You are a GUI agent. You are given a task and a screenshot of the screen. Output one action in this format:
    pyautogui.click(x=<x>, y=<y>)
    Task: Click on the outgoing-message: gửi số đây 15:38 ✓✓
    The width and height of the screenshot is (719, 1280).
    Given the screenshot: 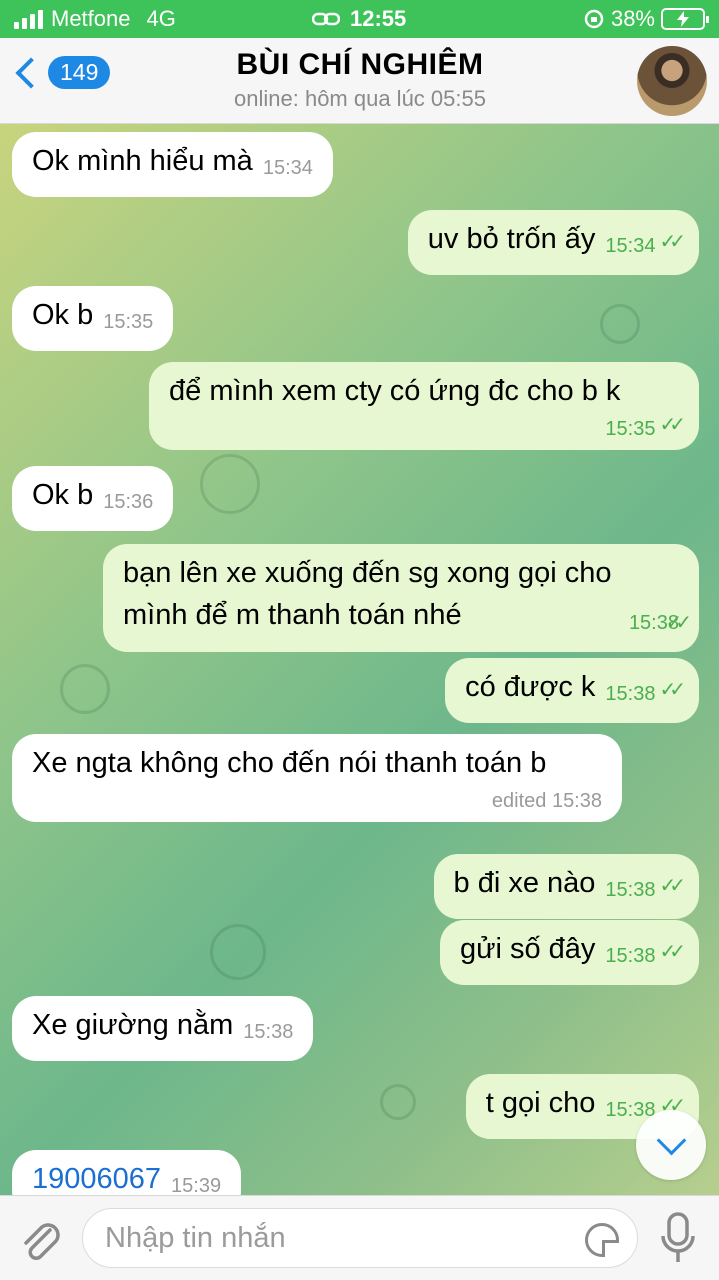 What is the action you would take?
    pyautogui.click(x=569, y=952)
    